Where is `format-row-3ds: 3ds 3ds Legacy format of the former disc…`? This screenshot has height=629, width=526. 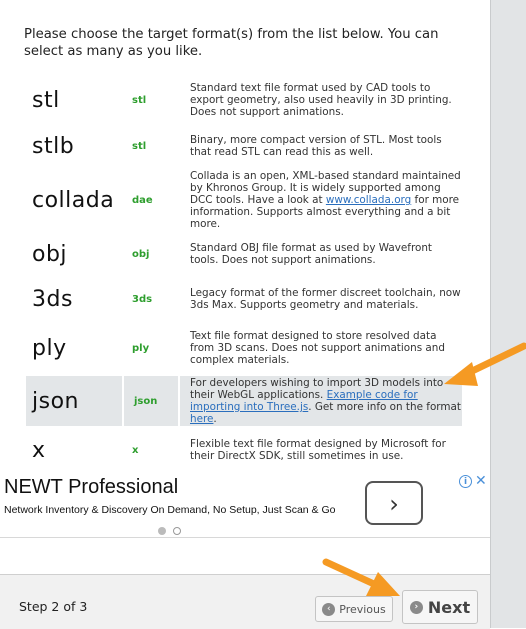 format-row-3ds: 3ds 3ds Legacy format of the former disc… is located at coordinates (244, 299).